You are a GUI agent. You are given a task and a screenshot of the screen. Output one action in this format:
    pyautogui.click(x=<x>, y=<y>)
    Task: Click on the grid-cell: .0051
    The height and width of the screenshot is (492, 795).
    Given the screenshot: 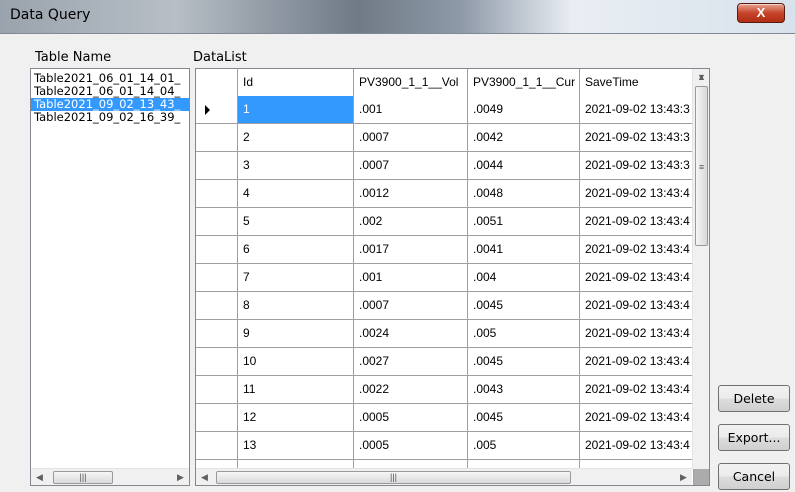 What is the action you would take?
    pyautogui.click(x=524, y=222)
    